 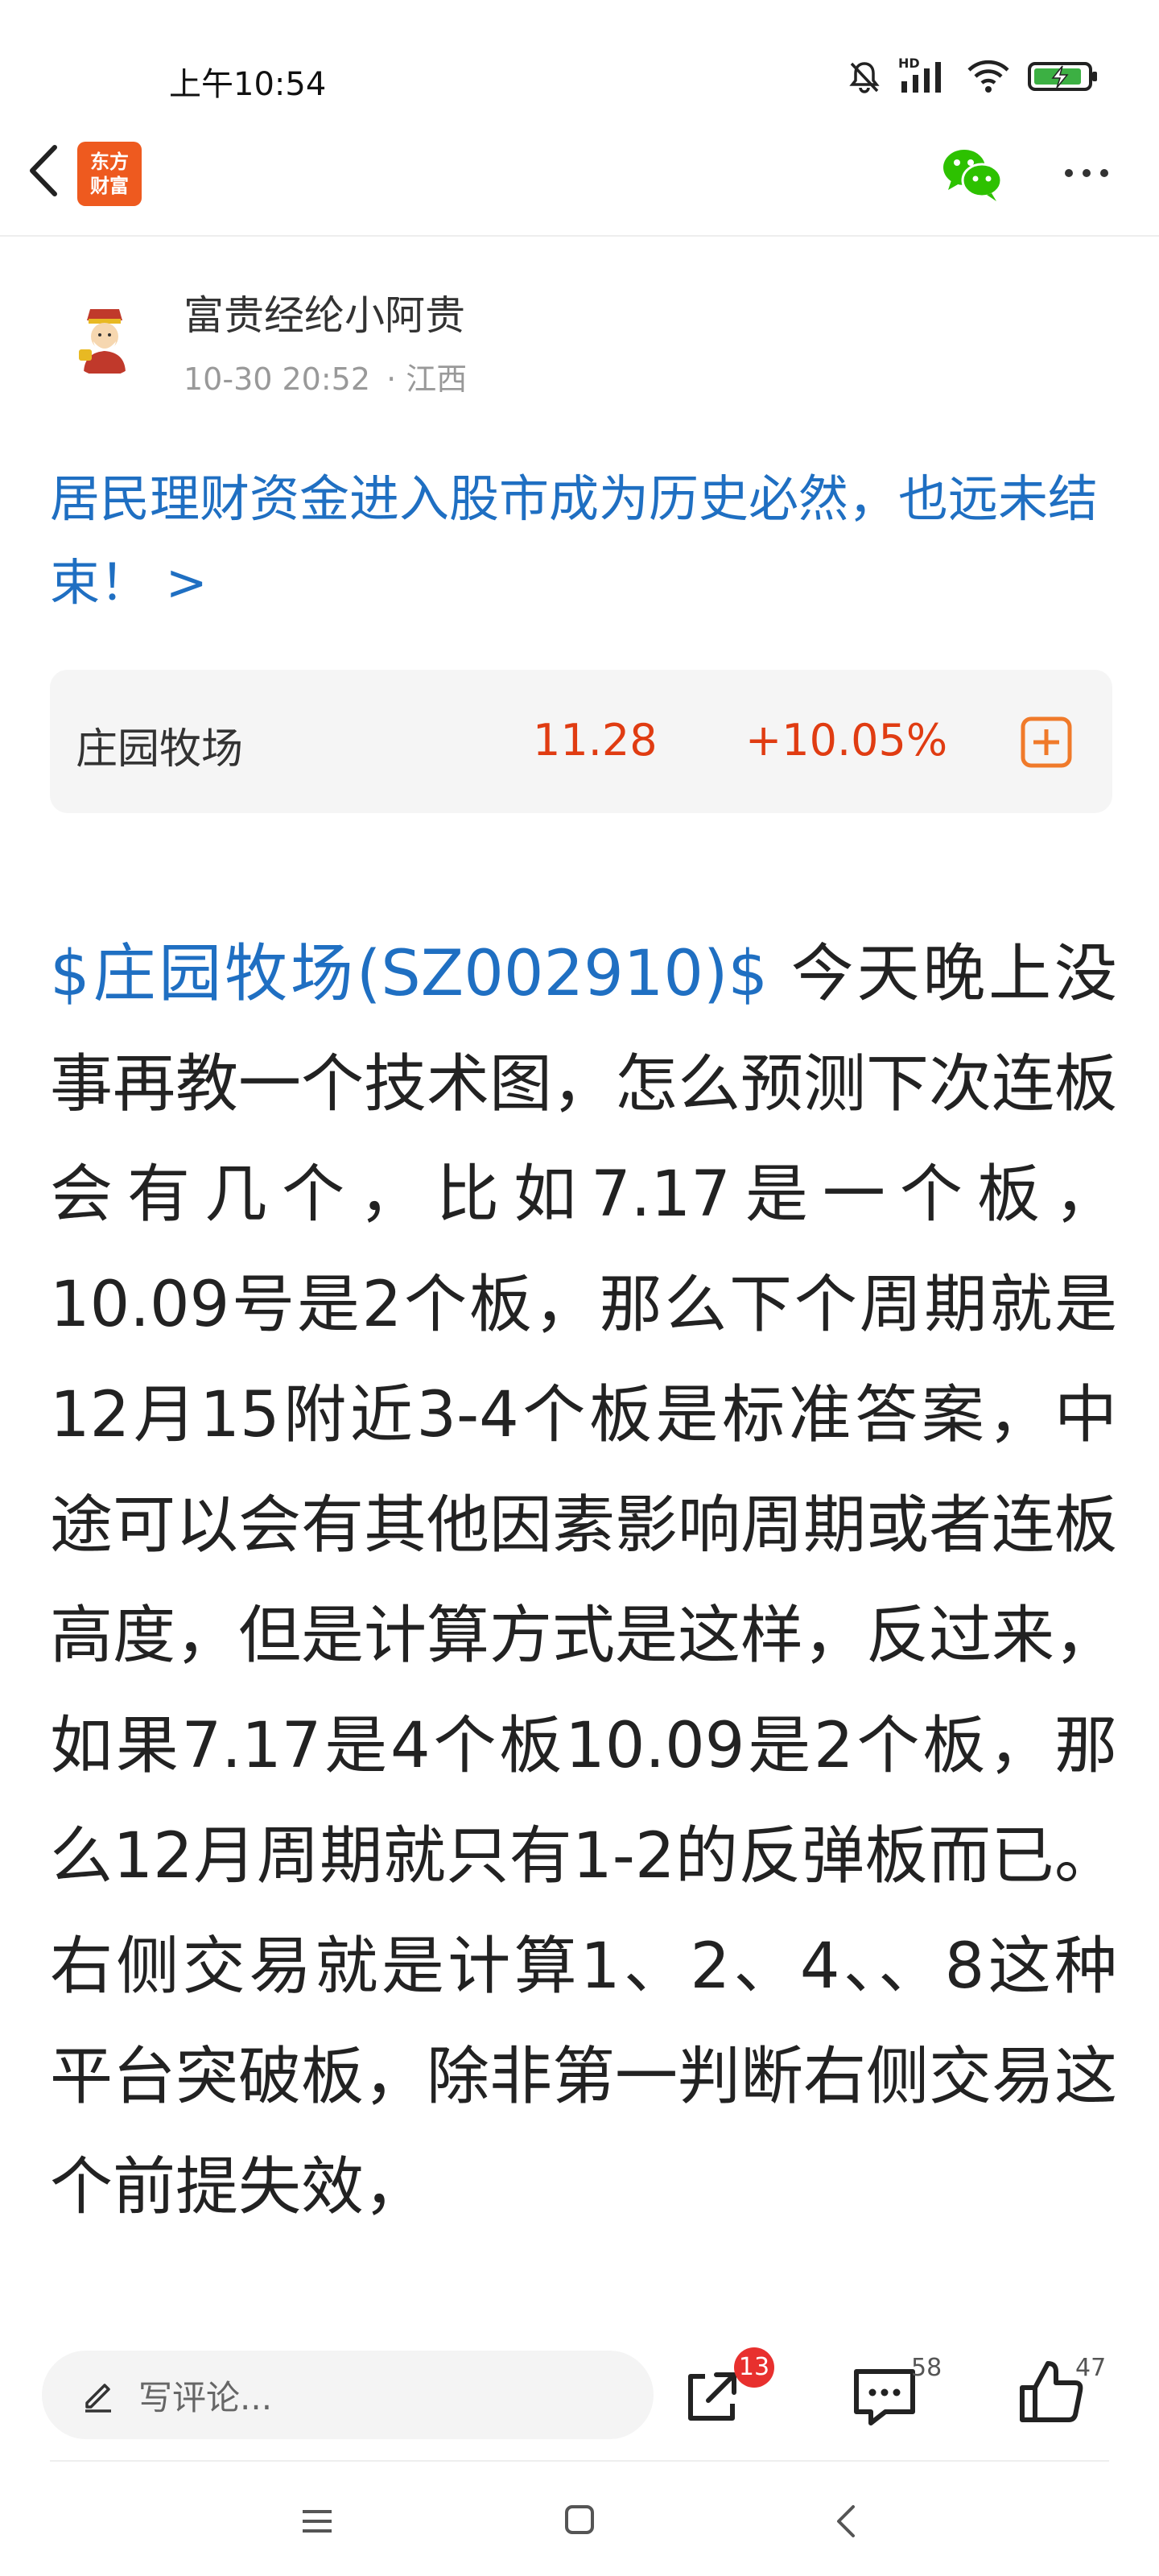 What do you see at coordinates (846, 740) in the screenshot?
I see `stock-change-percent: +10.05%` at bounding box center [846, 740].